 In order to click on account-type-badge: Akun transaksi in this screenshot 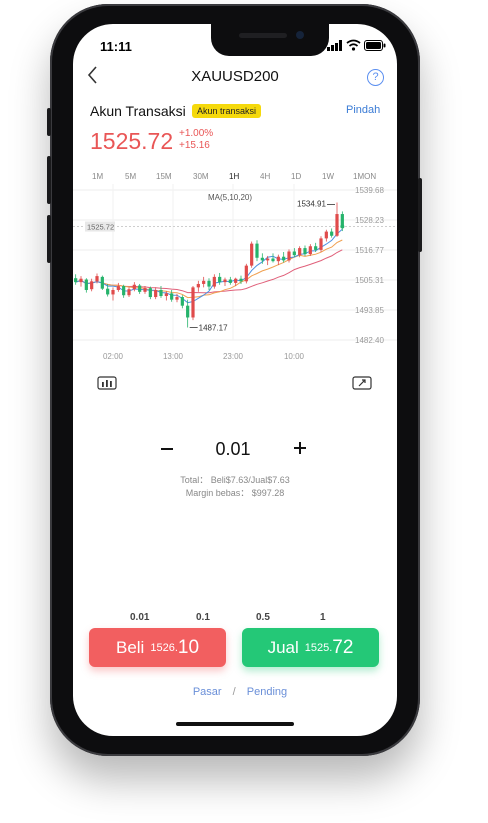, I will do `click(227, 111)`.